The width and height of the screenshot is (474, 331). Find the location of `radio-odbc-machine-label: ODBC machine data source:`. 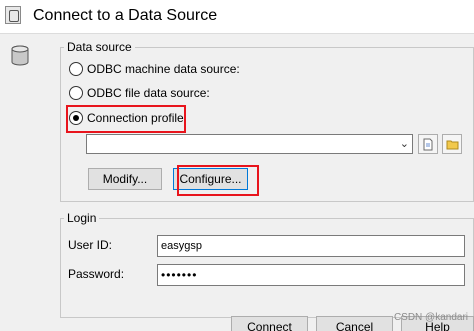

radio-odbc-machine-label: ODBC machine data source: is located at coordinates (163, 69).